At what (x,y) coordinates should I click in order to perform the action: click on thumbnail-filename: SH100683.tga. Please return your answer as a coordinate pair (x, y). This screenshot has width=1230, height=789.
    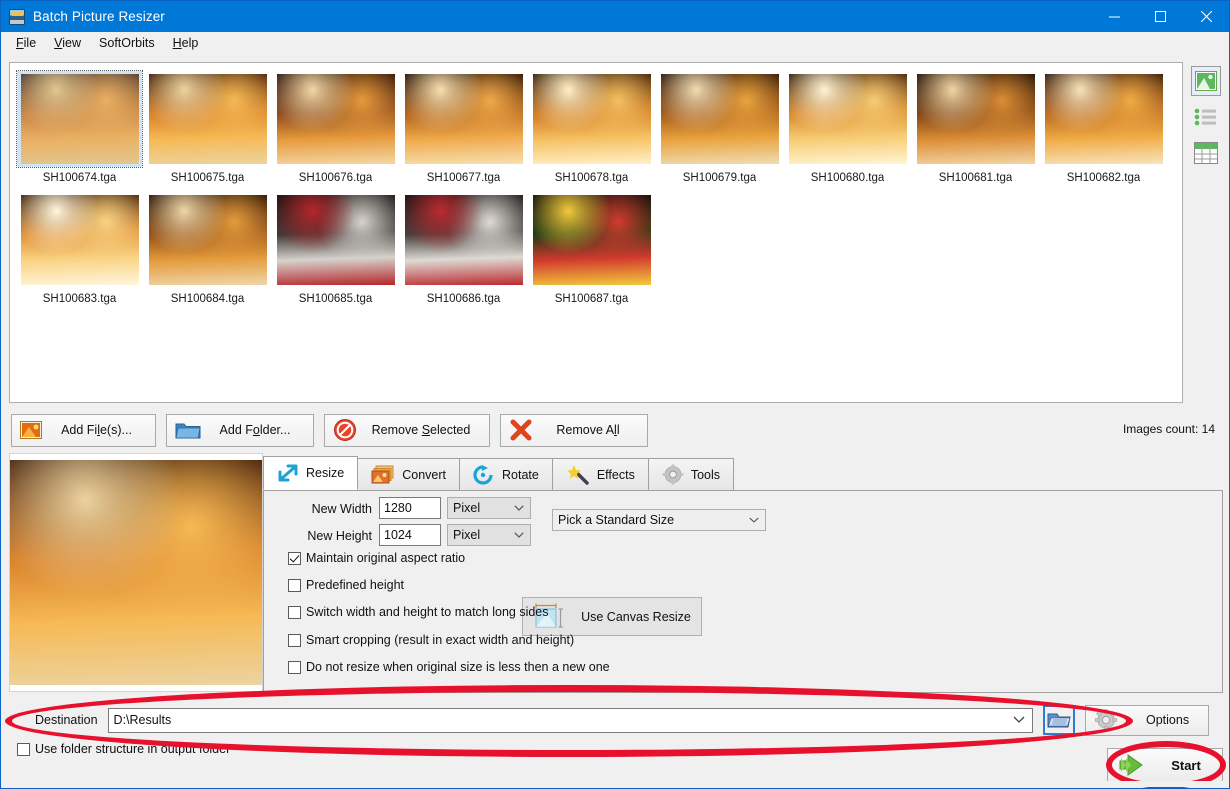
    Looking at the image, I should click on (79, 299).